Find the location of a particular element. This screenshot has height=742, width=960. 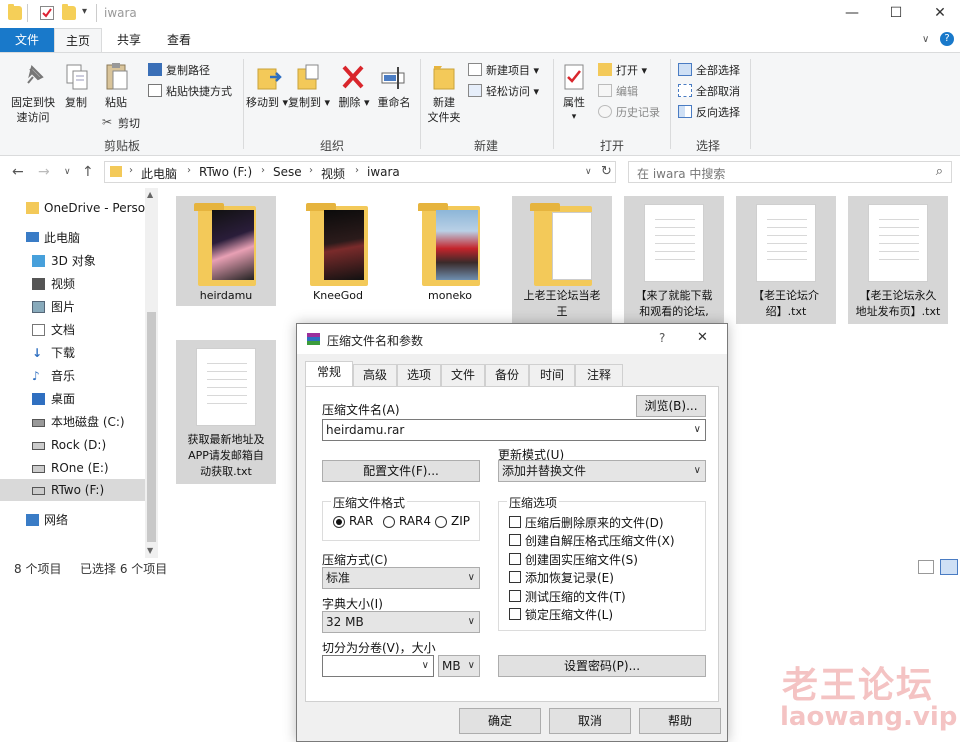

tab-home: 主页 is located at coordinates (78, 40).